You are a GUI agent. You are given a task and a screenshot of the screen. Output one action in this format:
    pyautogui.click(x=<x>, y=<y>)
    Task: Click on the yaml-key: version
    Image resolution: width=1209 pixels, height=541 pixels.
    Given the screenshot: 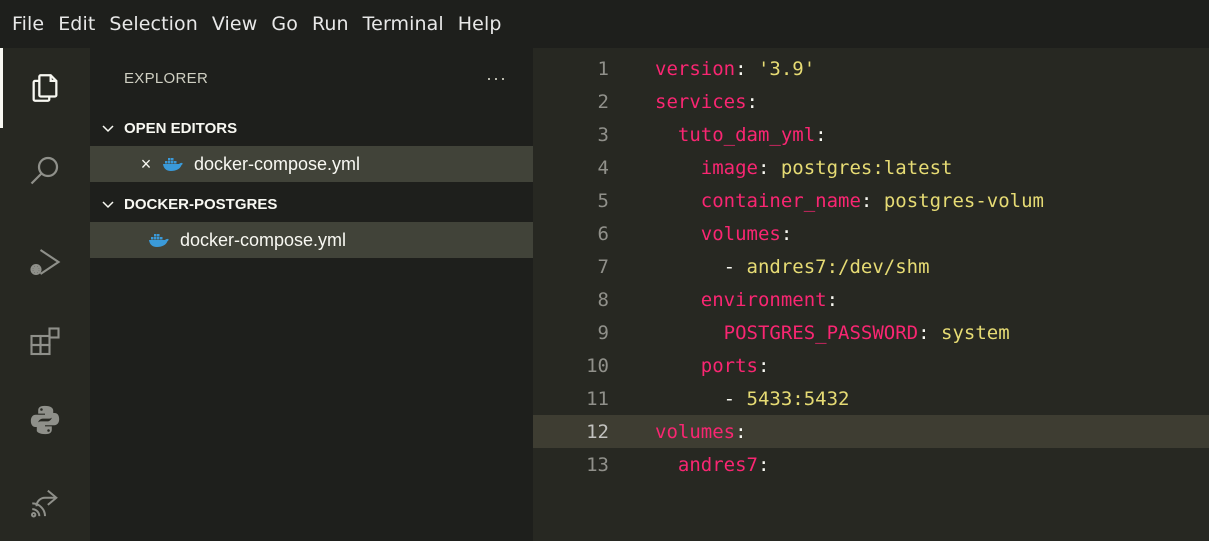 What is the action you would take?
    pyautogui.click(x=695, y=68)
    